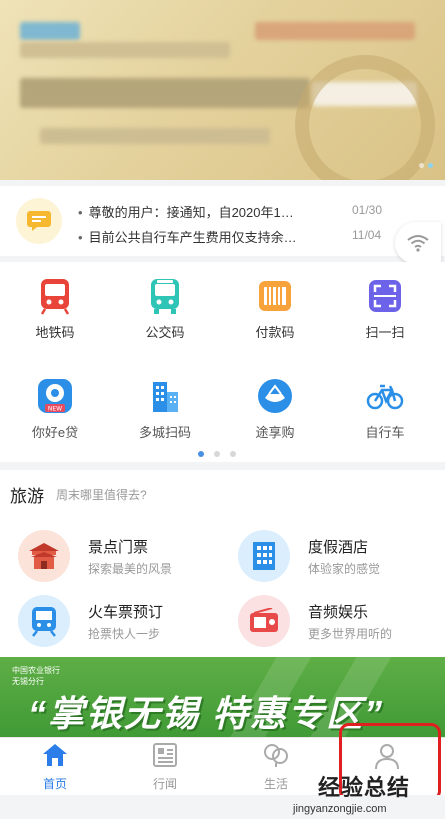  I want to click on promo-headline: “掌银无锡 特惠专区”, so click(206, 713).